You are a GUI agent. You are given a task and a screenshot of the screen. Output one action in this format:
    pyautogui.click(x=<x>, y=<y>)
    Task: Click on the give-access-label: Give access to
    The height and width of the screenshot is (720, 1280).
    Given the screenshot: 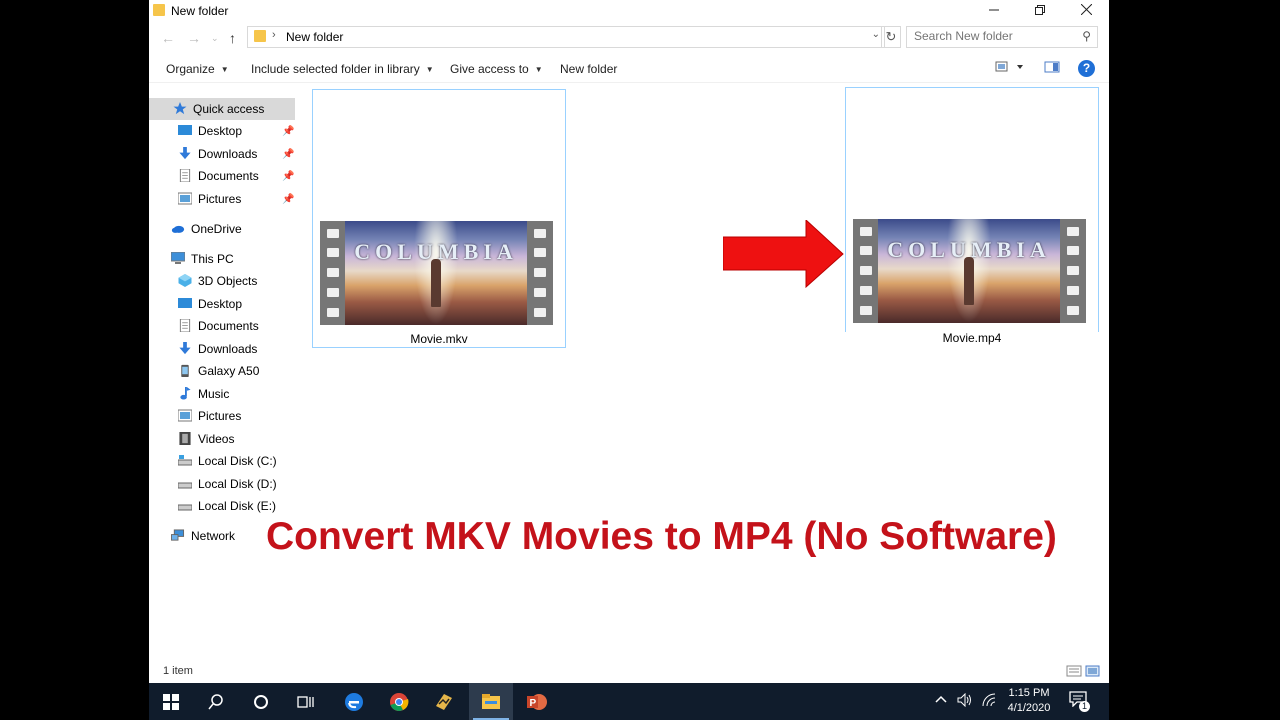 What is the action you would take?
    pyautogui.click(x=489, y=69)
    